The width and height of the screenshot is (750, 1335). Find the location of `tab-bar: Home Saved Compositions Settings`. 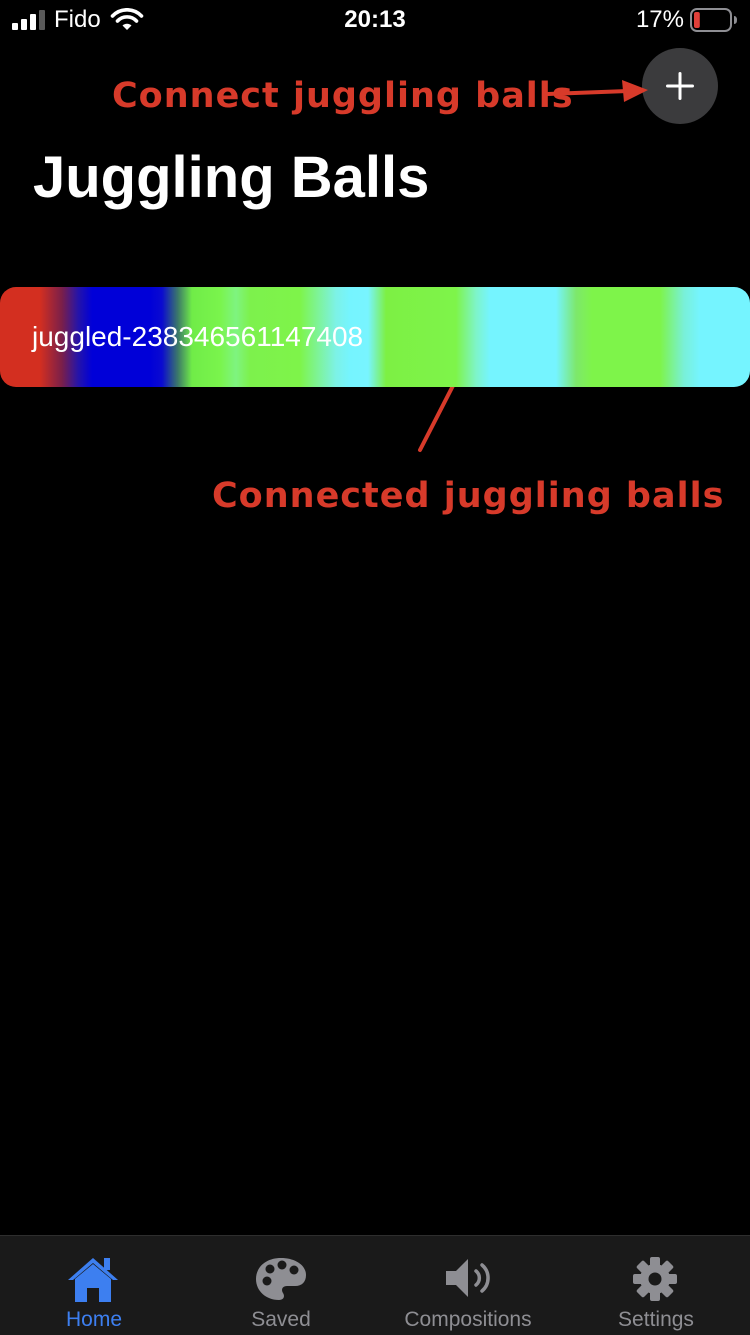

tab-bar: Home Saved Compositions Settings is located at coordinates (375, 1285).